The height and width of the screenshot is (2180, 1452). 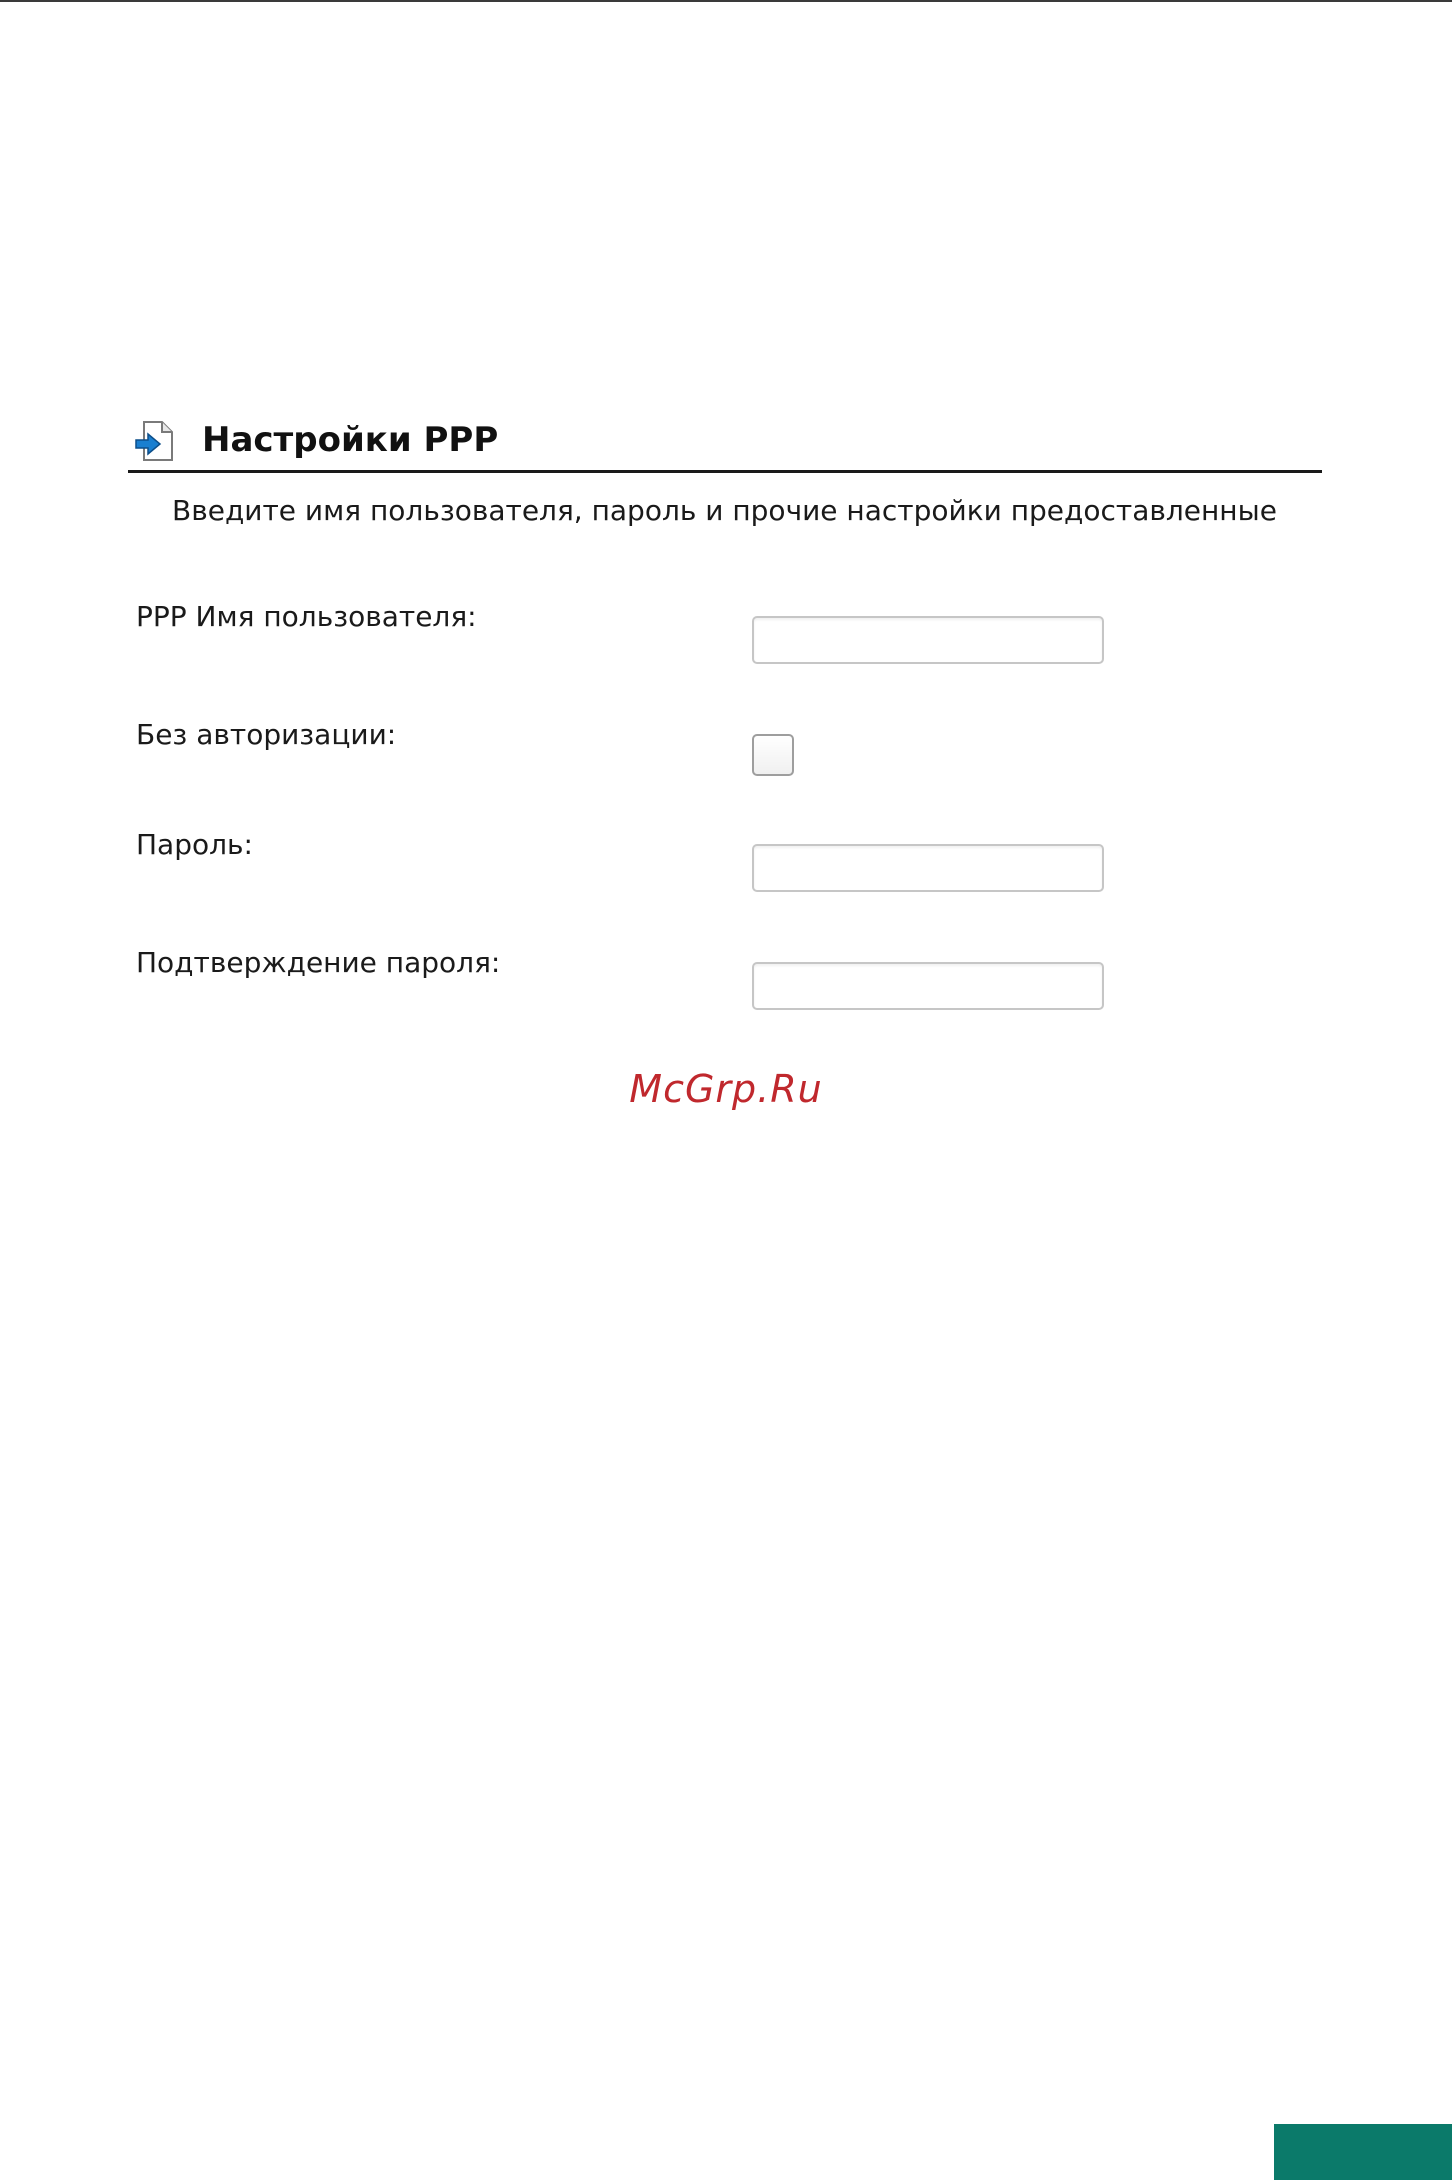 I want to click on password-input, so click(x=928, y=868).